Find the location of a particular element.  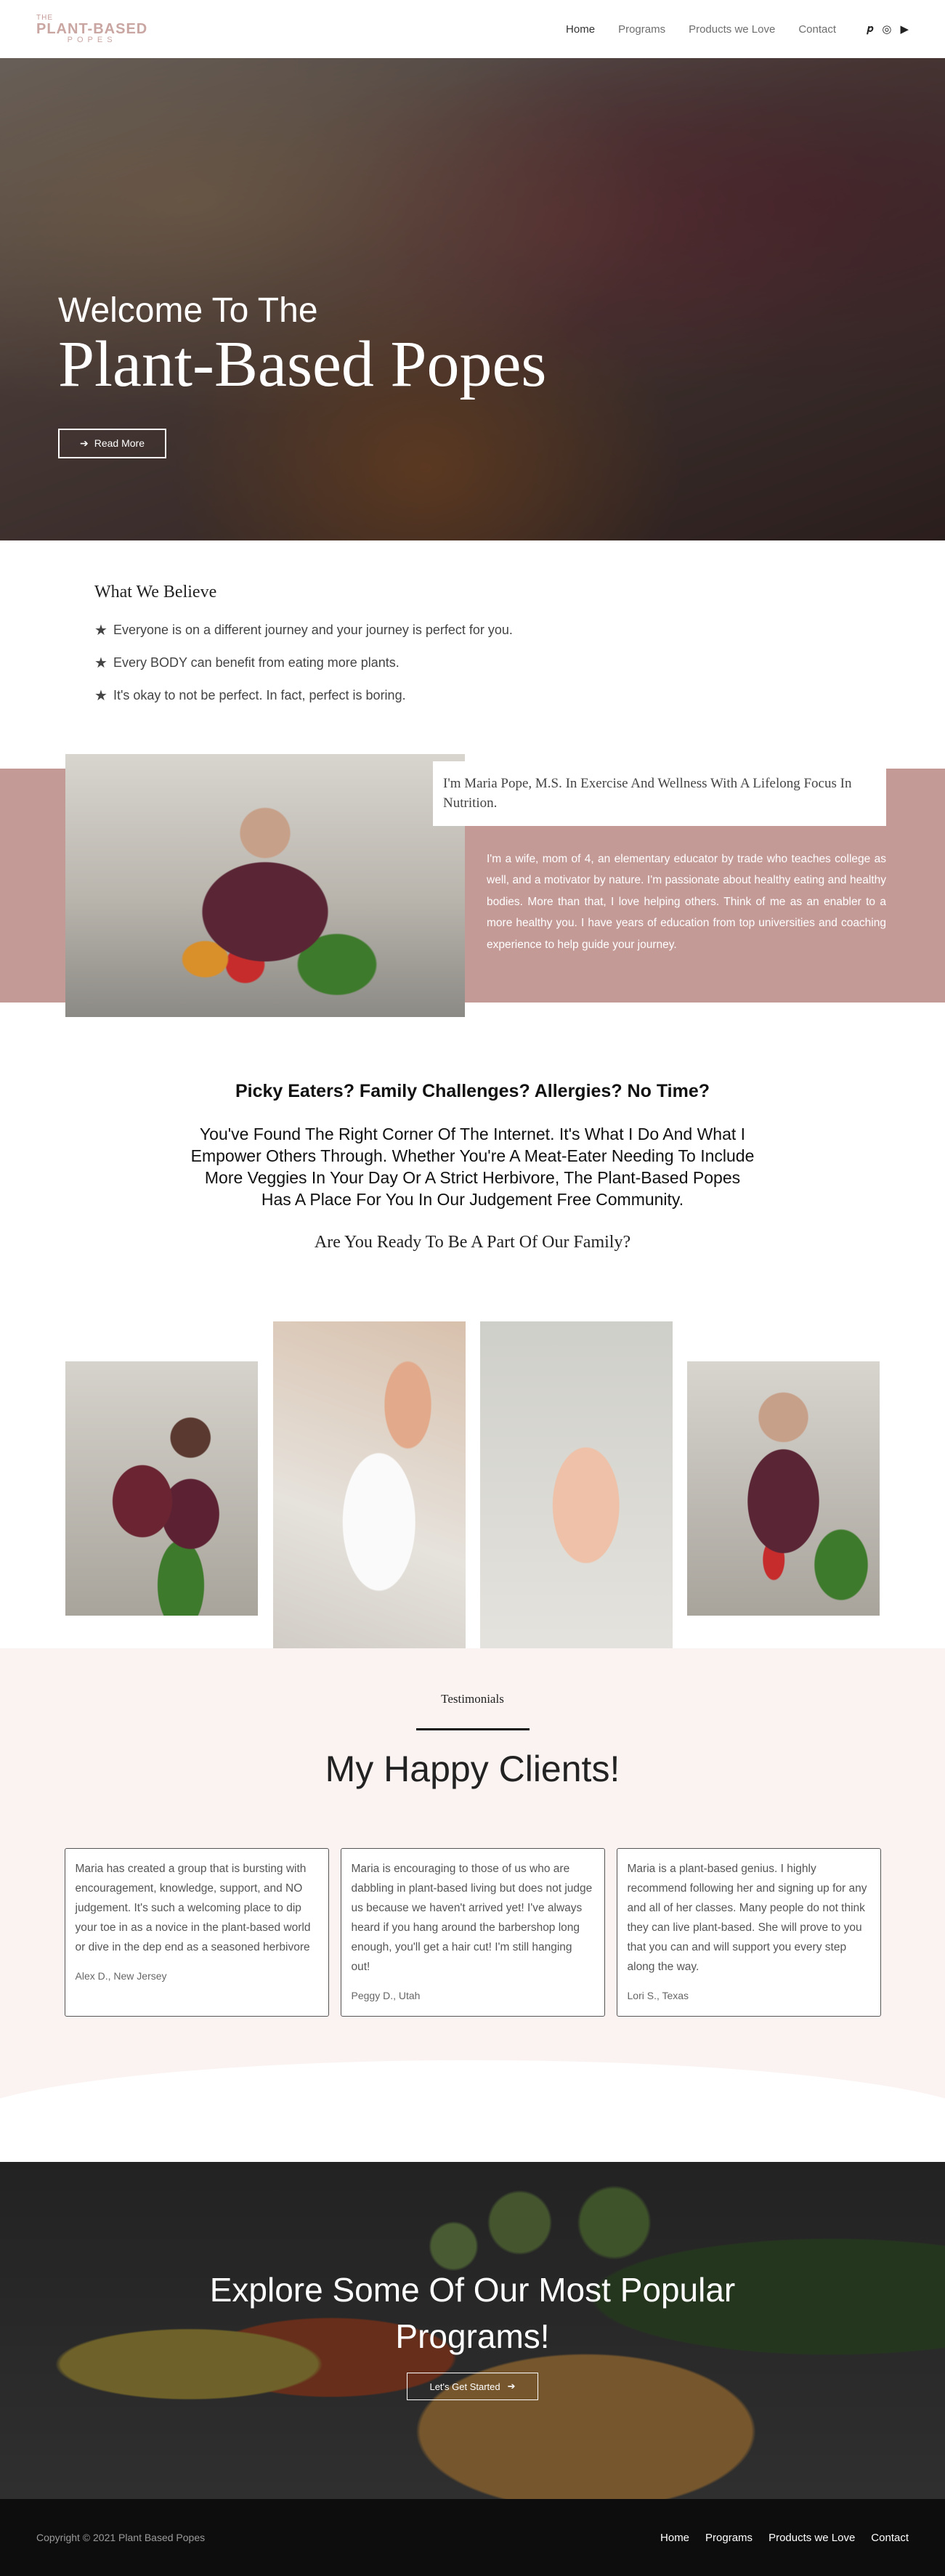

logo: THE PLANT-BASED POPES is located at coordinates (92, 28).